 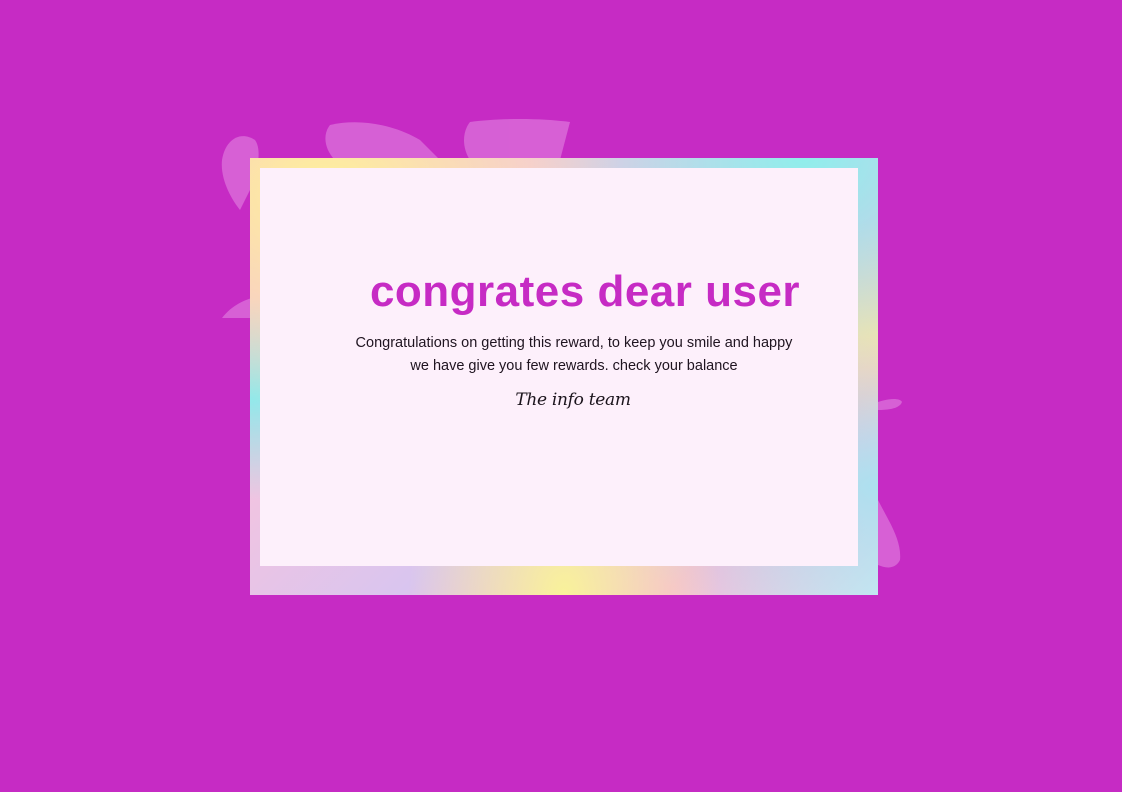 What do you see at coordinates (573, 400) in the screenshot?
I see `card-signature: The info team` at bounding box center [573, 400].